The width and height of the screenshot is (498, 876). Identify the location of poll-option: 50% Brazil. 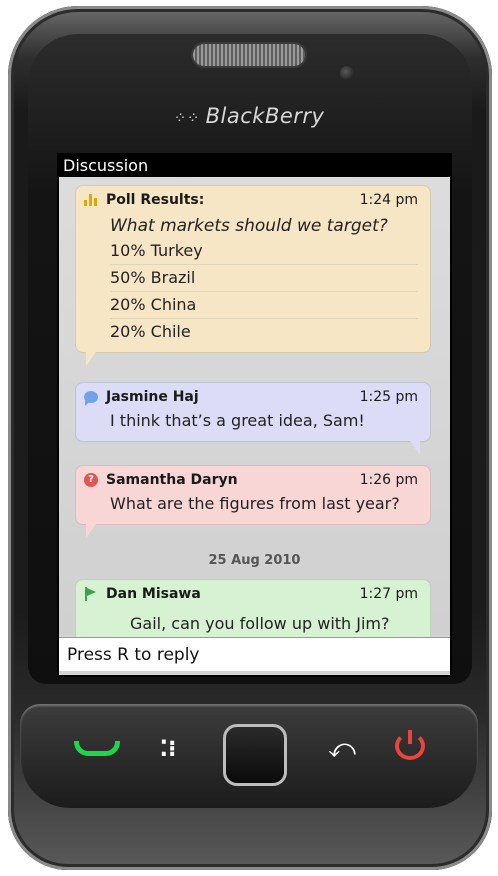
(264, 278).